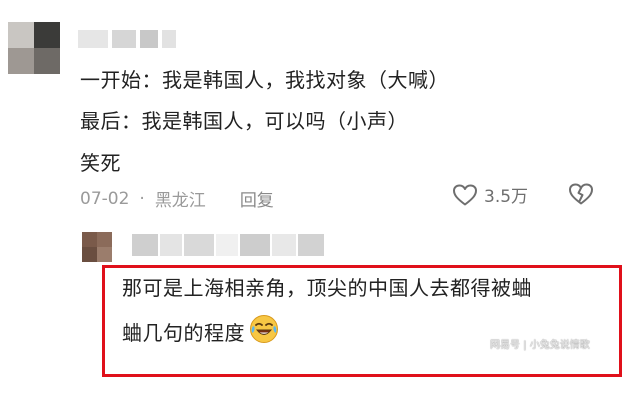 This screenshot has height=405, width=636. I want to click on like-button: 3.5万, so click(490, 194).